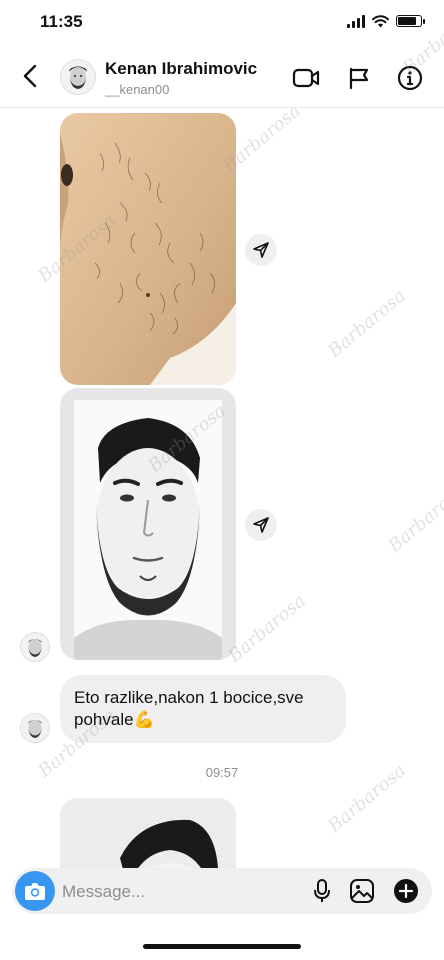  What do you see at coordinates (182, 892) in the screenshot?
I see `message-input` at bounding box center [182, 892].